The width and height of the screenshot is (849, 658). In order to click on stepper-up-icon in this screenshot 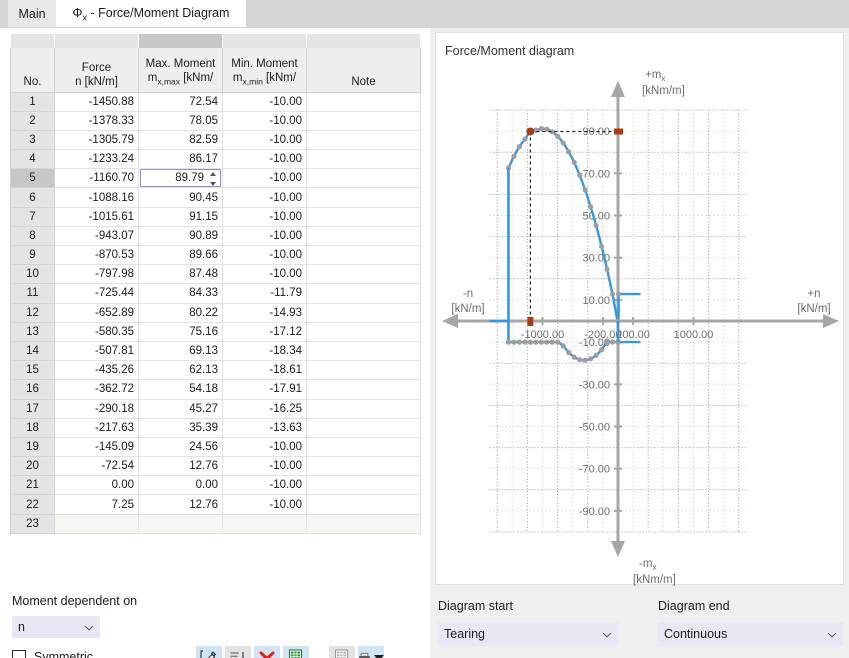, I will do `click(212, 174)`.